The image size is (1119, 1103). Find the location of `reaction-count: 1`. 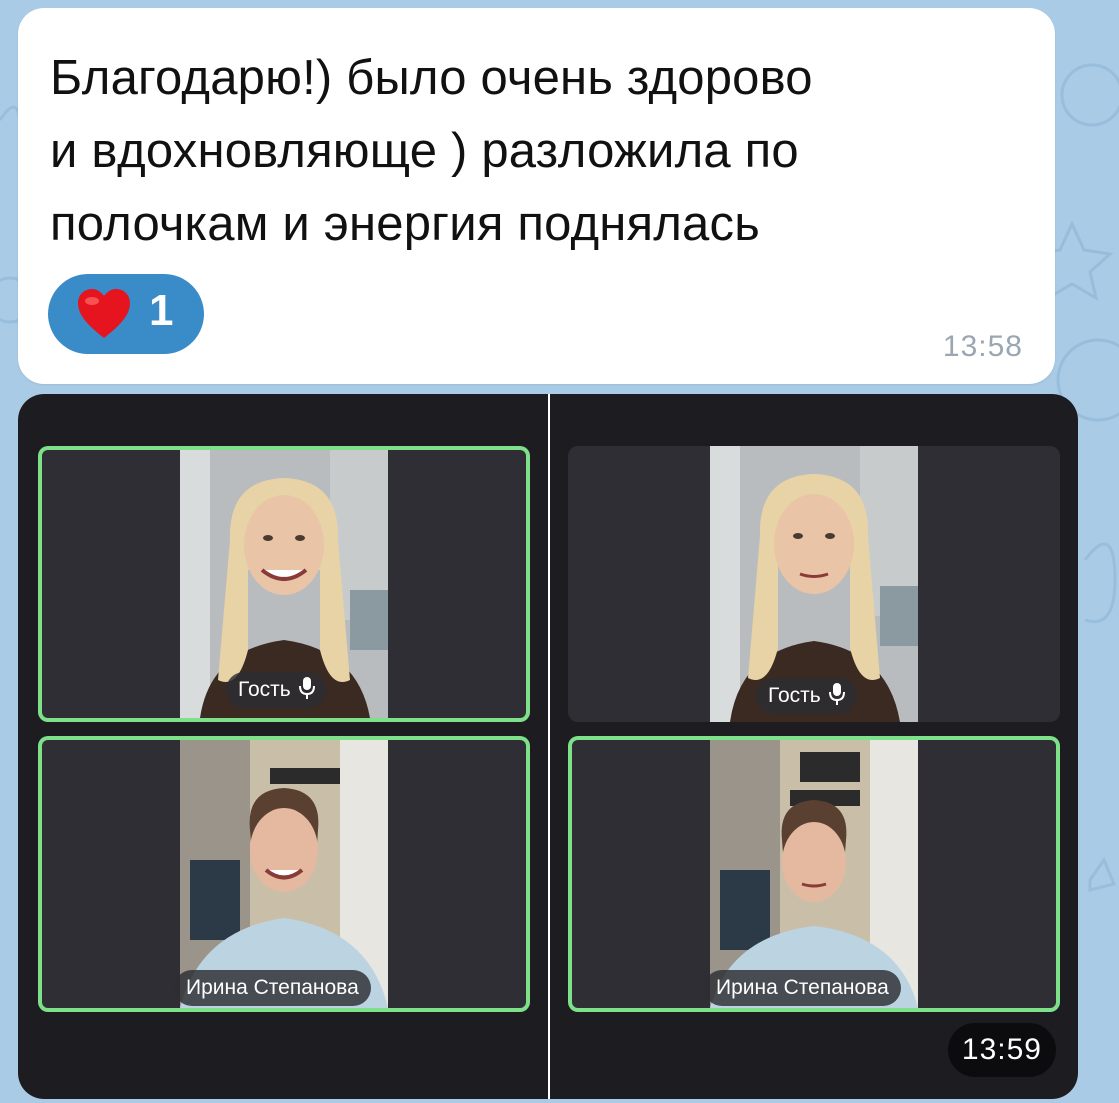

reaction-count: 1 is located at coordinates (161, 310).